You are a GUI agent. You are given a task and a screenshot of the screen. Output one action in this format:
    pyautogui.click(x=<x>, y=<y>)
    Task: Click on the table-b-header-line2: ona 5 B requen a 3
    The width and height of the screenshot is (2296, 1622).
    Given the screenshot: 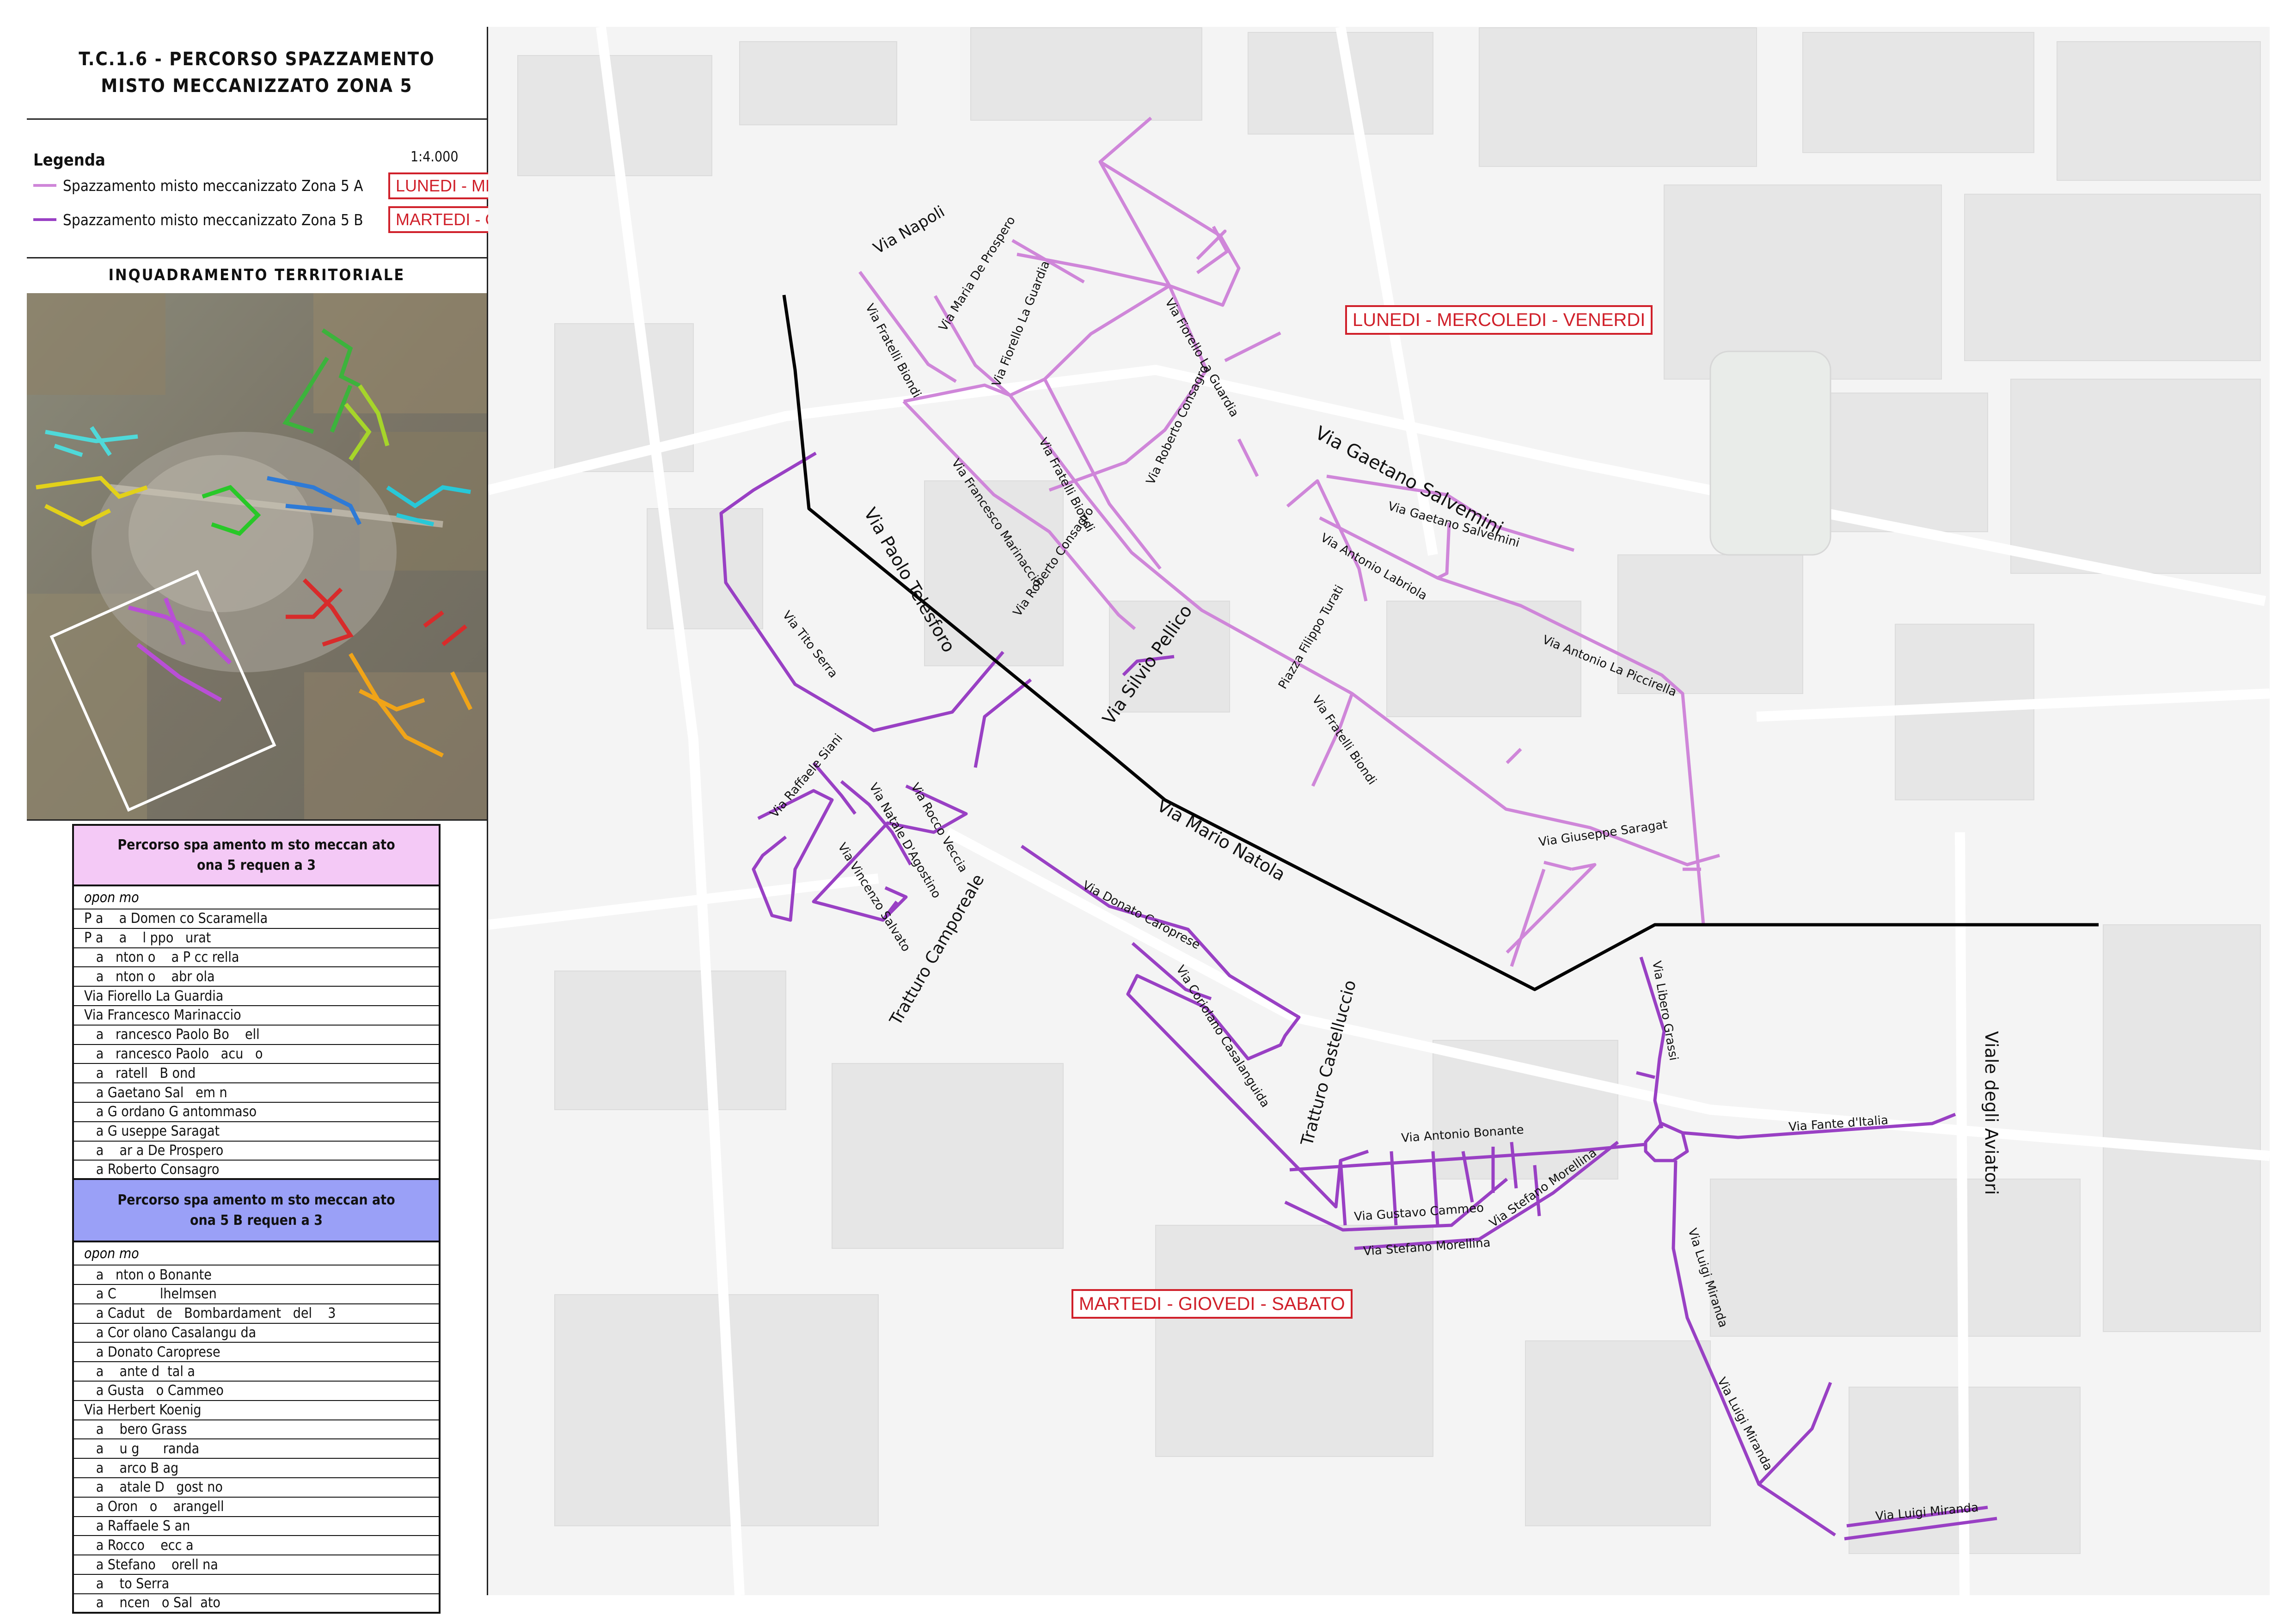 What is the action you would take?
    pyautogui.click(x=256, y=1220)
    